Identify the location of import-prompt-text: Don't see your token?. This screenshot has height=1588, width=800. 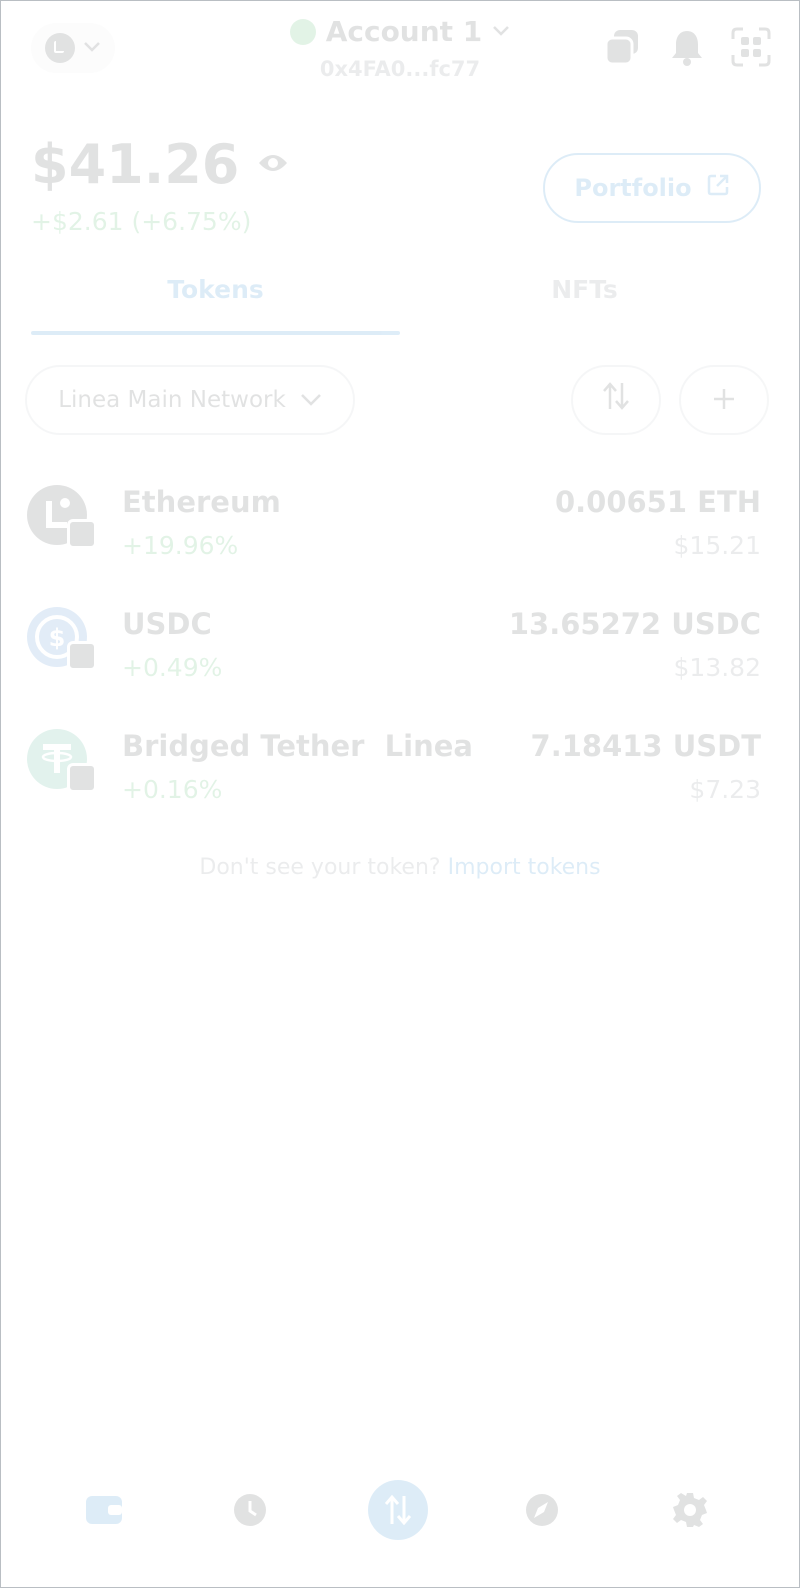
(320, 867).